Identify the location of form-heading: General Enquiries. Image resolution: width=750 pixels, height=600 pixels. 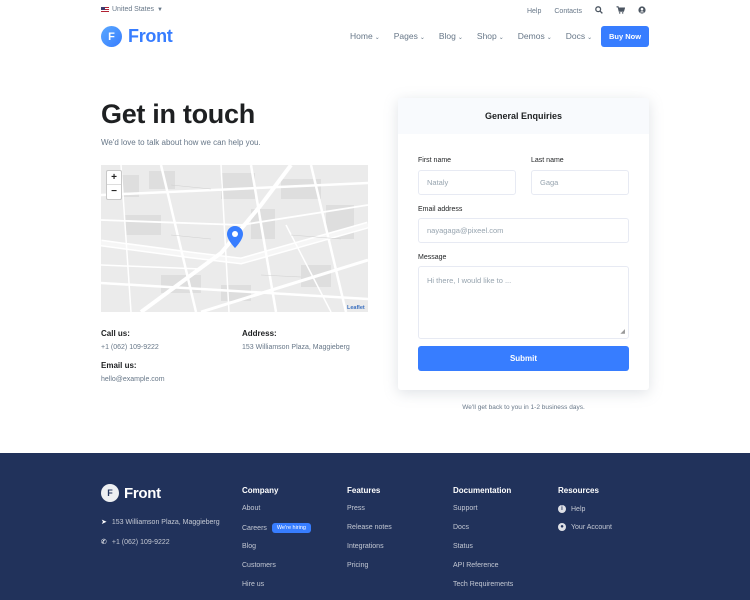
(523, 116).